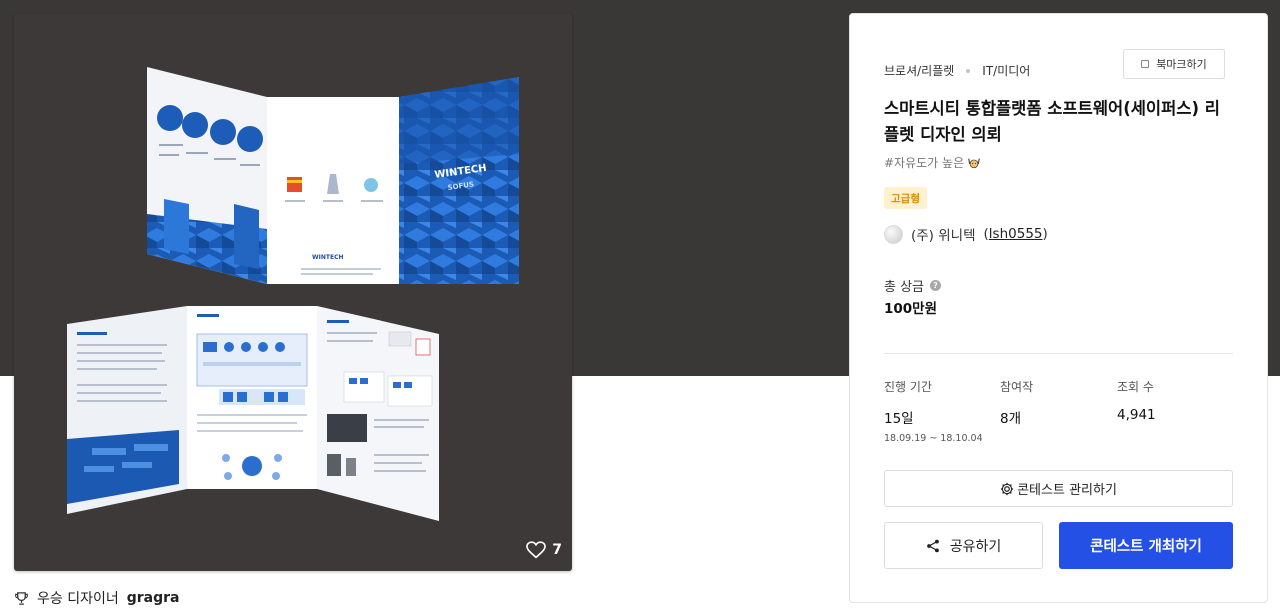 Image resolution: width=1280 pixels, height=612 pixels. Describe the element at coordinates (899, 419) in the screenshot. I see `stat-period-value: 15일` at that location.